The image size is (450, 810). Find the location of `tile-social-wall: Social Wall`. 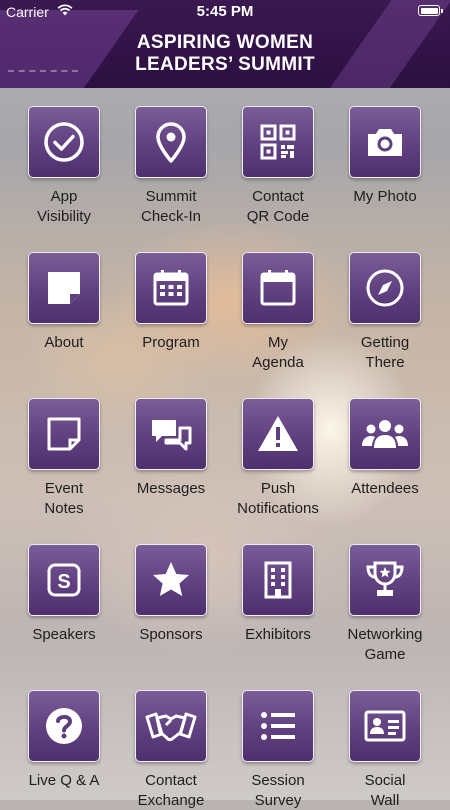

tile-social-wall: Social Wall is located at coordinates (385, 750).